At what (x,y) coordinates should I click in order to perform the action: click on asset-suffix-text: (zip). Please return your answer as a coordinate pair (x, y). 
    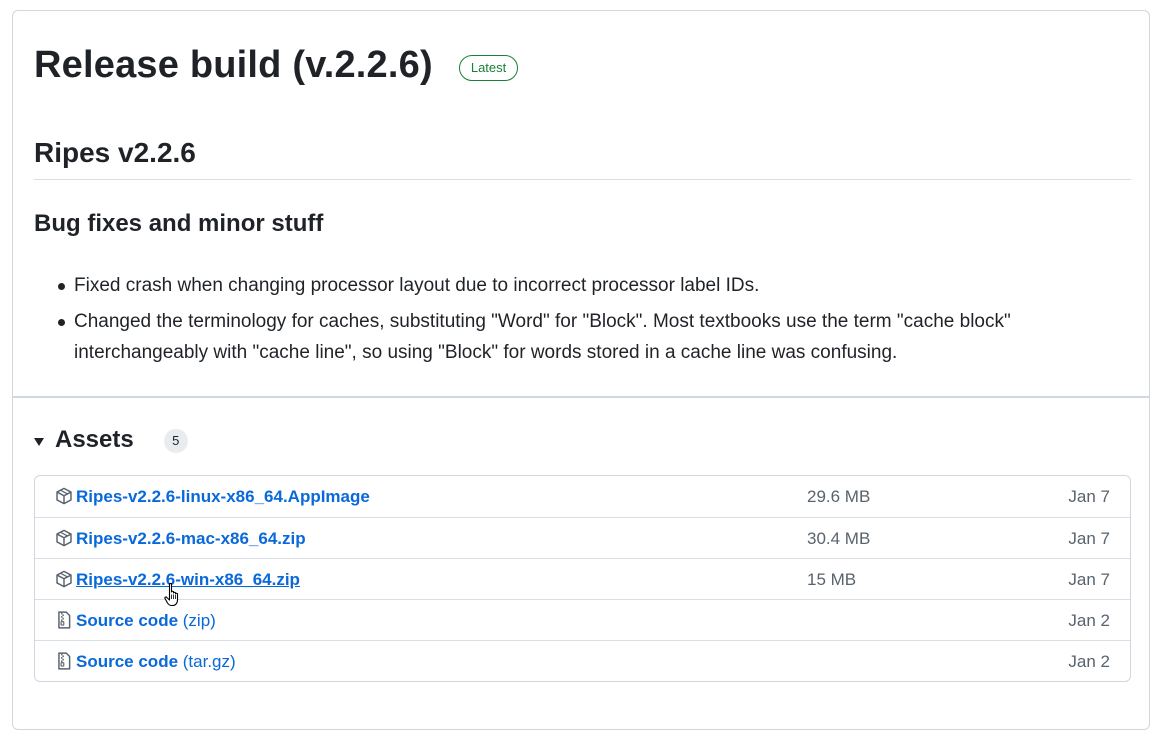
    Looking at the image, I should click on (197, 620).